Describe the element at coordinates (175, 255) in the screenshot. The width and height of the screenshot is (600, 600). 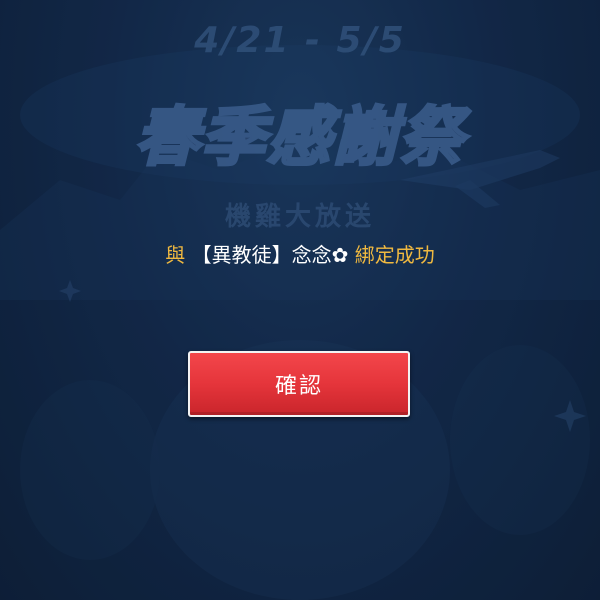
I see `message-prefix: 與` at that location.